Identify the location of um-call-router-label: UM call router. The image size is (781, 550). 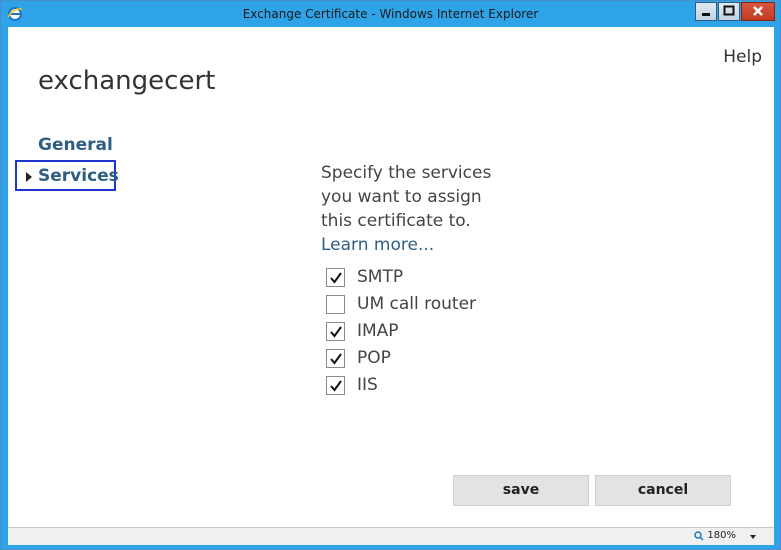
(417, 304).